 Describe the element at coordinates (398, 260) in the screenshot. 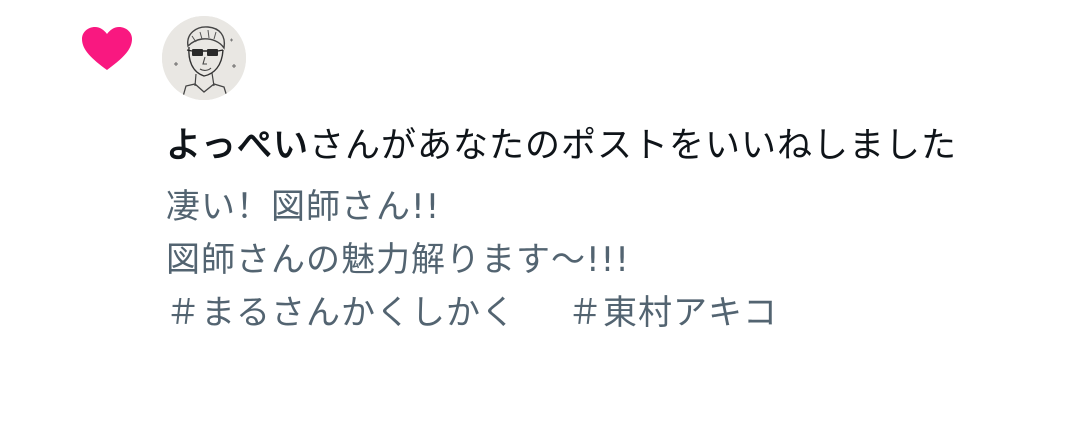

I see `post-text-line: 図師さんの魅力解ります〜!!!` at that location.